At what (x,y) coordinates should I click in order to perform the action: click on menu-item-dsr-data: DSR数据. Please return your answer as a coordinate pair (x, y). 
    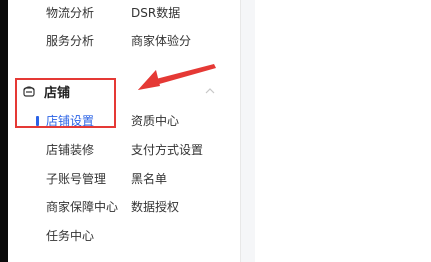
    Looking at the image, I should click on (155, 13).